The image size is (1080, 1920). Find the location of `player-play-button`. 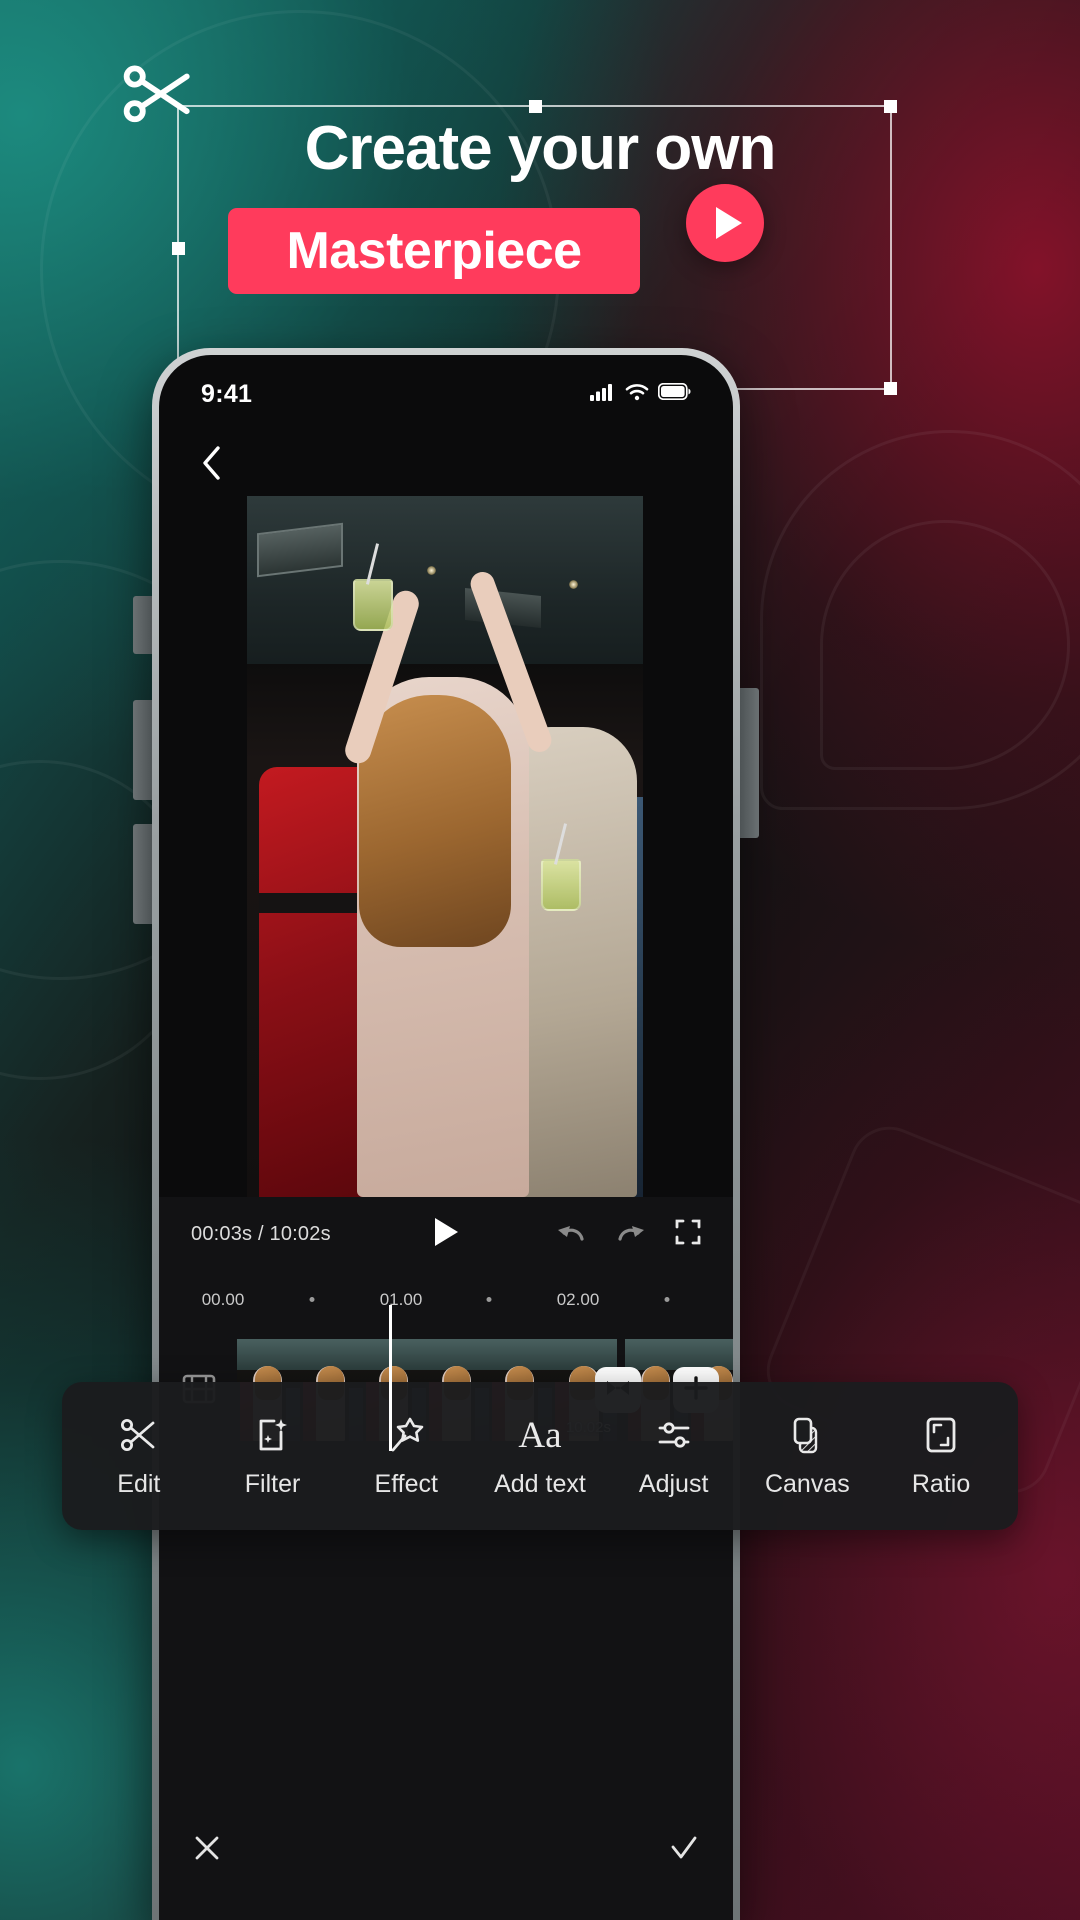

player-play-button is located at coordinates (446, 1234).